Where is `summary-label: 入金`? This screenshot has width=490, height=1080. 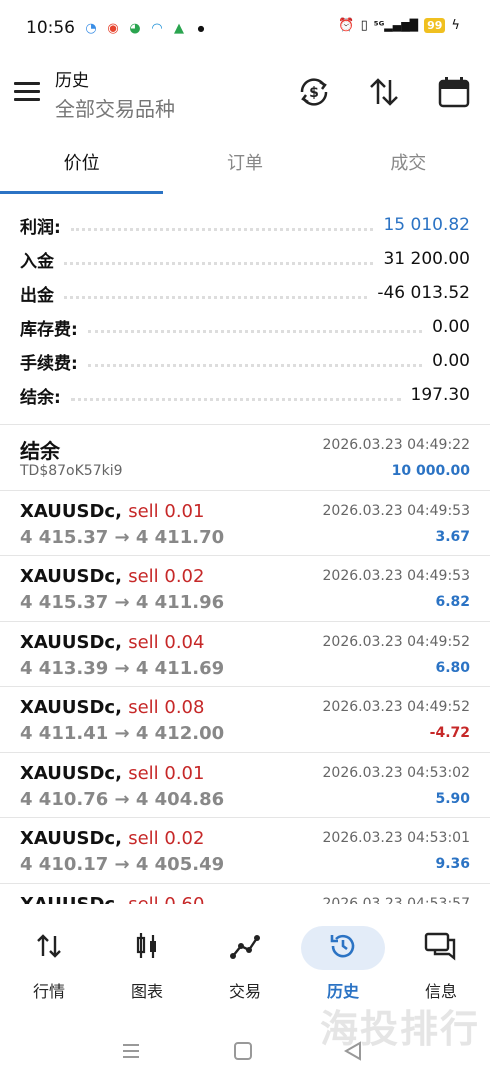
summary-label: 入金 is located at coordinates (37, 261).